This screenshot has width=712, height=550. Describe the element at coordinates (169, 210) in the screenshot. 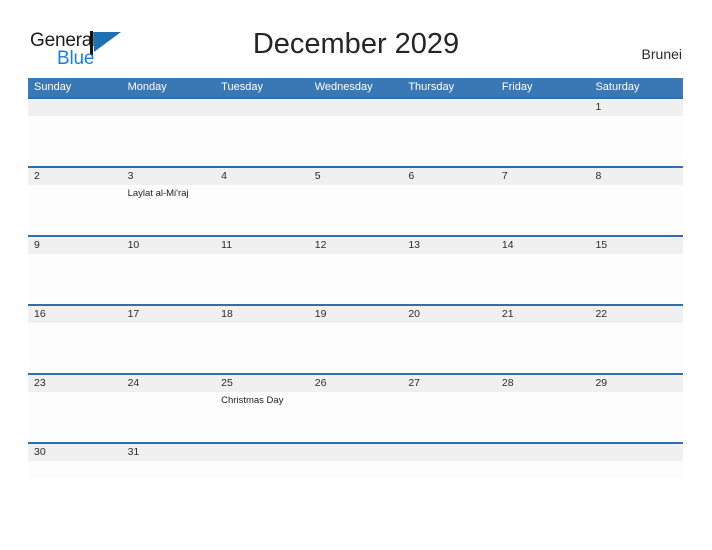

I see `event-cell: Laylat al-Mi'raj` at that location.